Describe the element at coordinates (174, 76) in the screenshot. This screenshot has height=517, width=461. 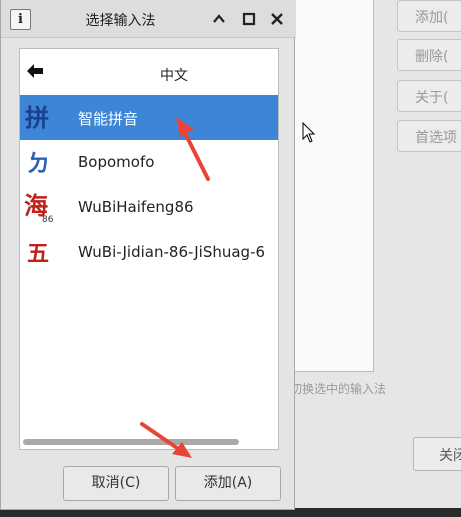
I see `language-label: 中文` at that location.